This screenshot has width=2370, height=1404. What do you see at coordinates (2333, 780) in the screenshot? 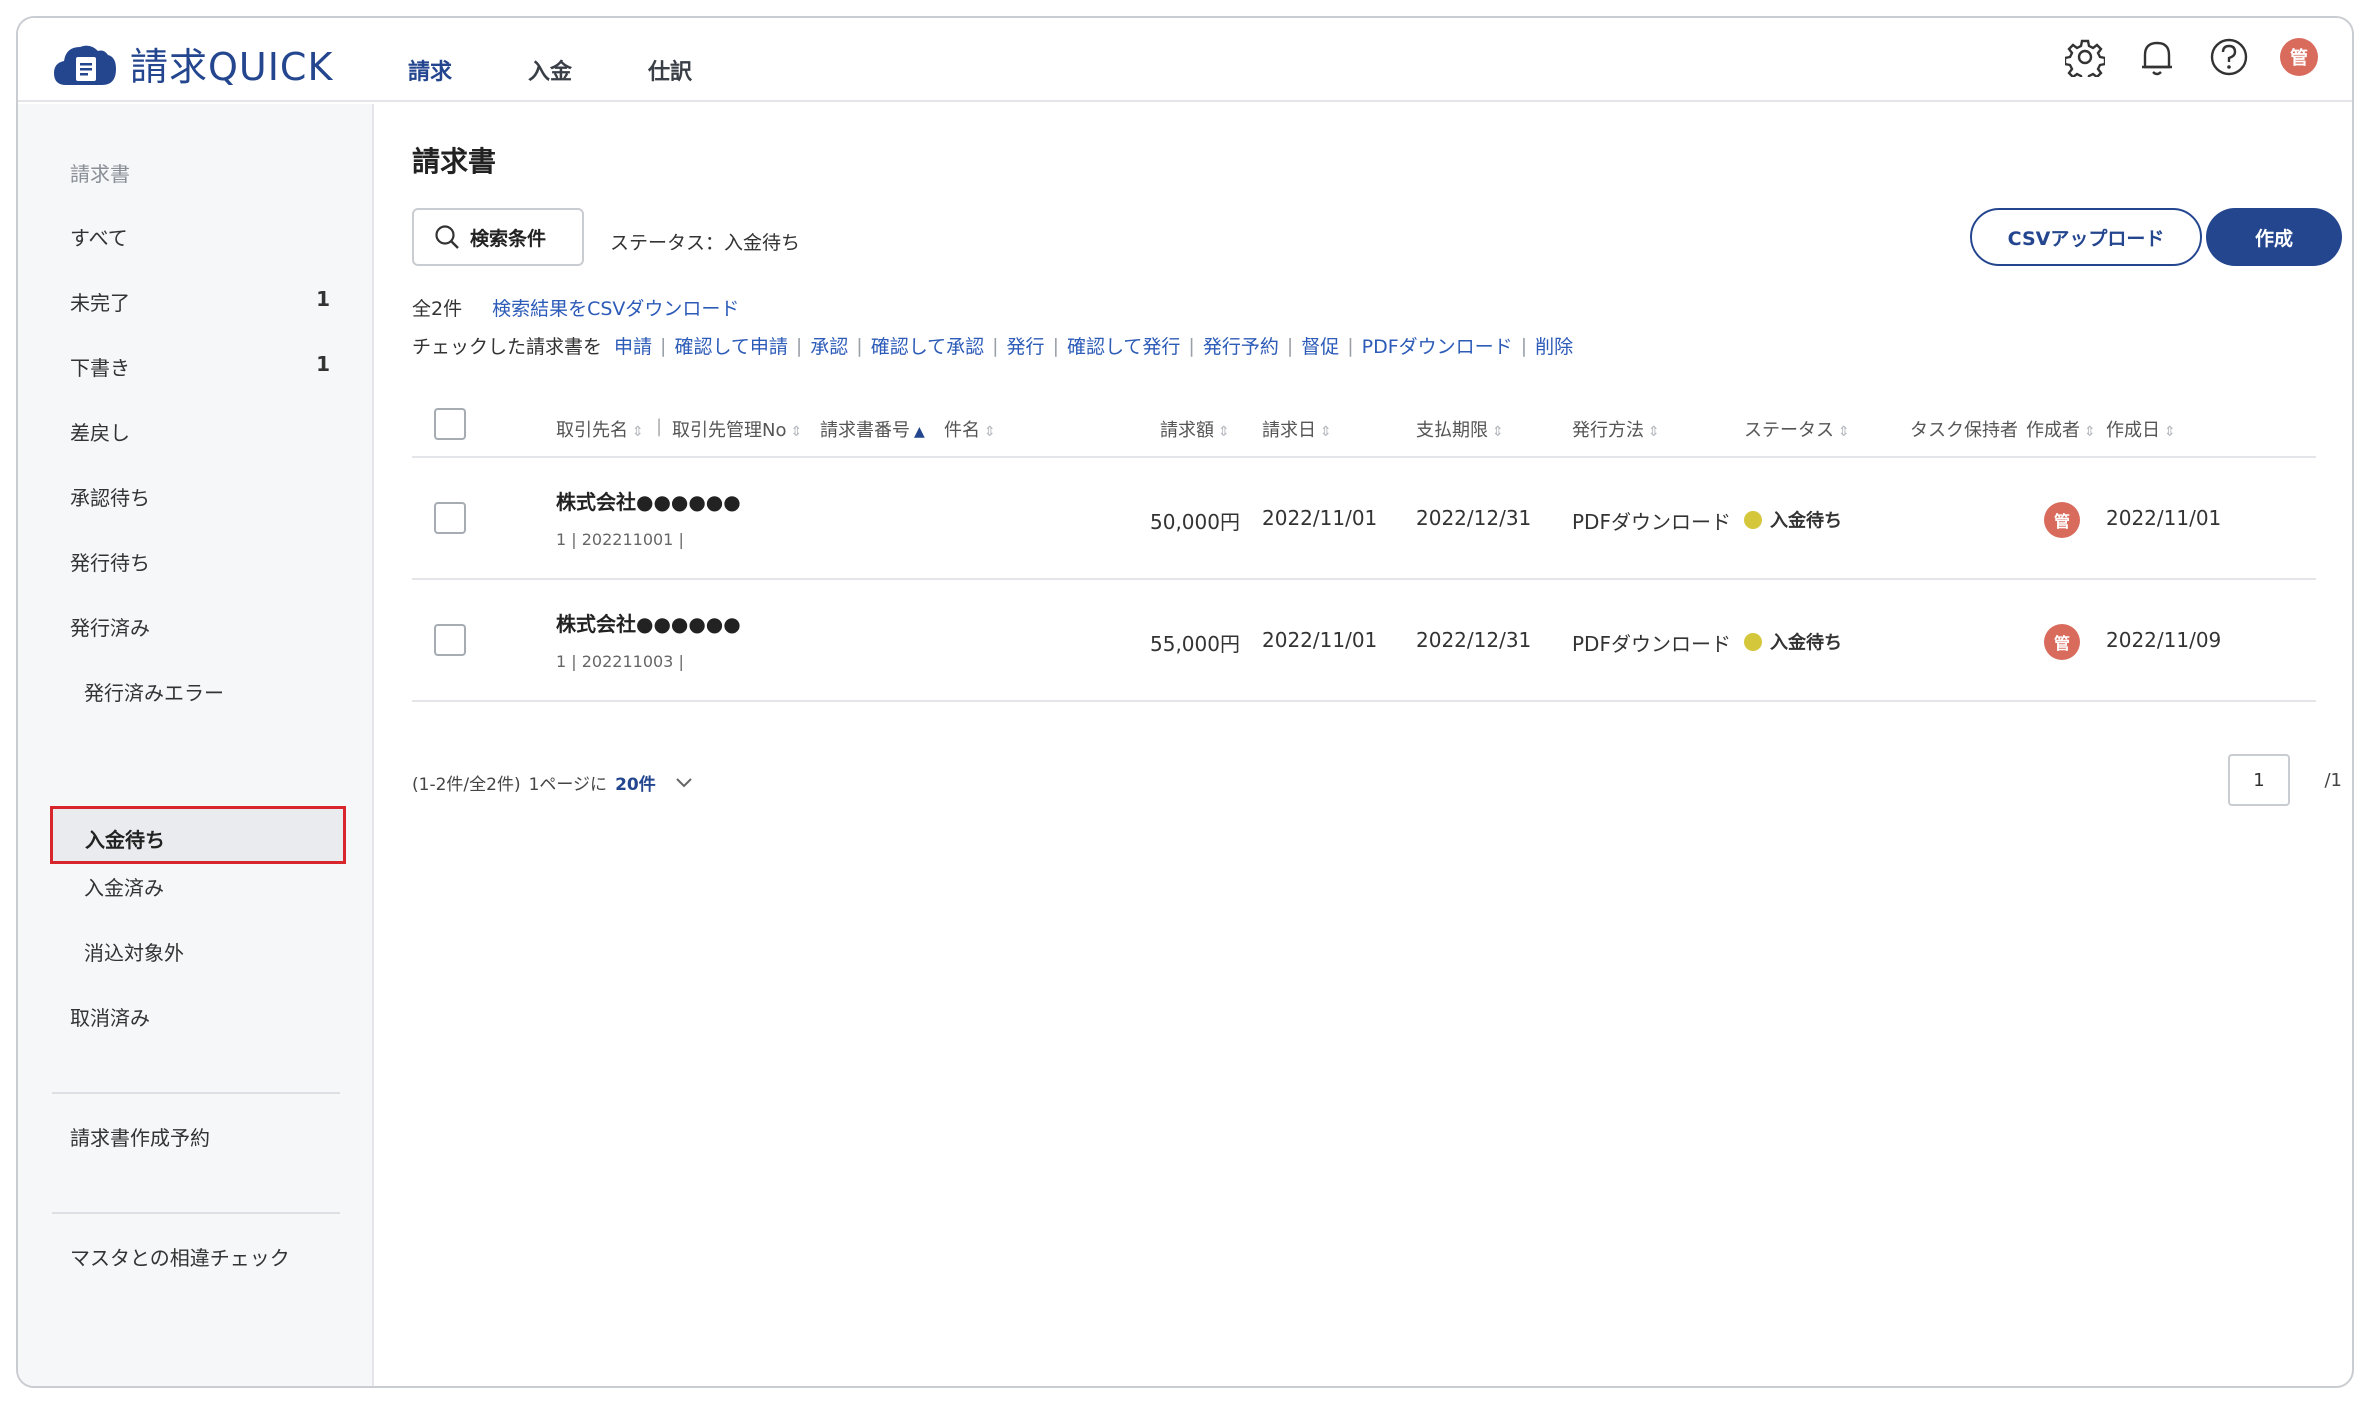
I see `page-total: /1` at bounding box center [2333, 780].